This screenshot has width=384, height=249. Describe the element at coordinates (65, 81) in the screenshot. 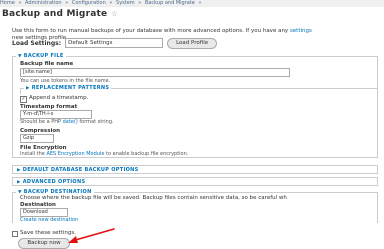

I see `file-name-description: You can use tokens in the file name.` at that location.